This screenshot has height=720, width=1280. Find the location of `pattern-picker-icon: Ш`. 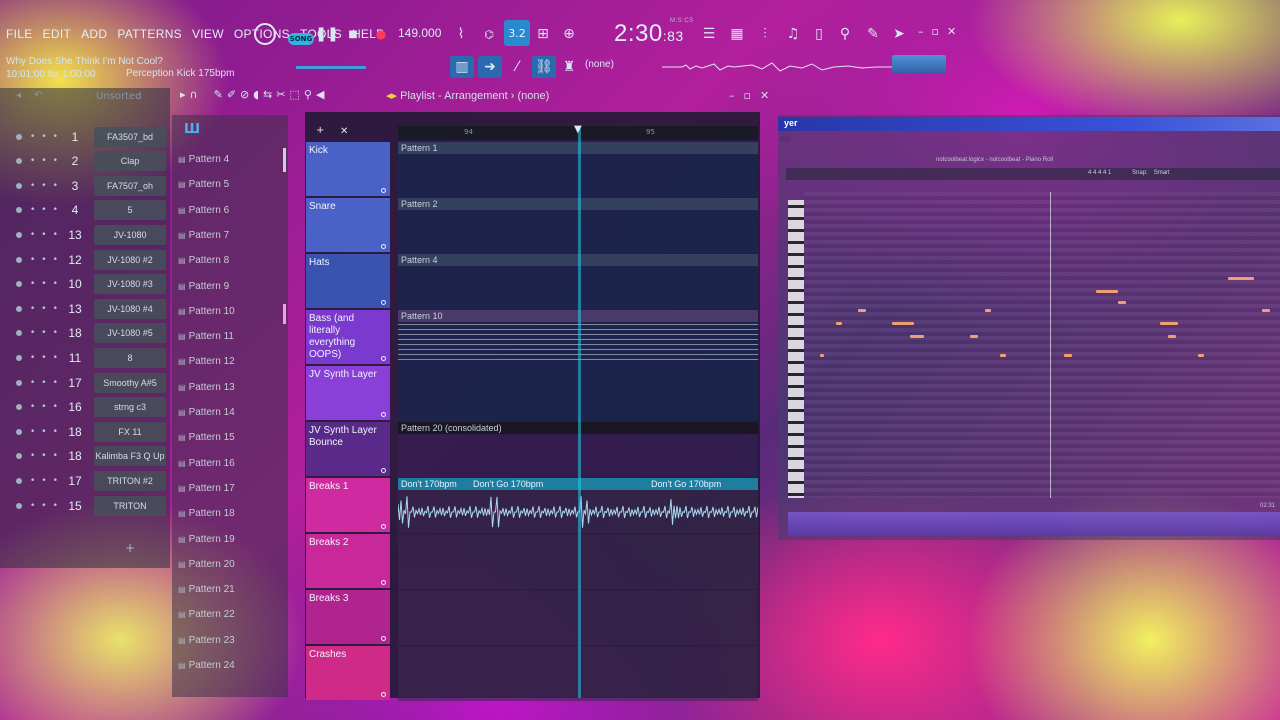

pattern-picker-icon: Ш is located at coordinates (192, 129).